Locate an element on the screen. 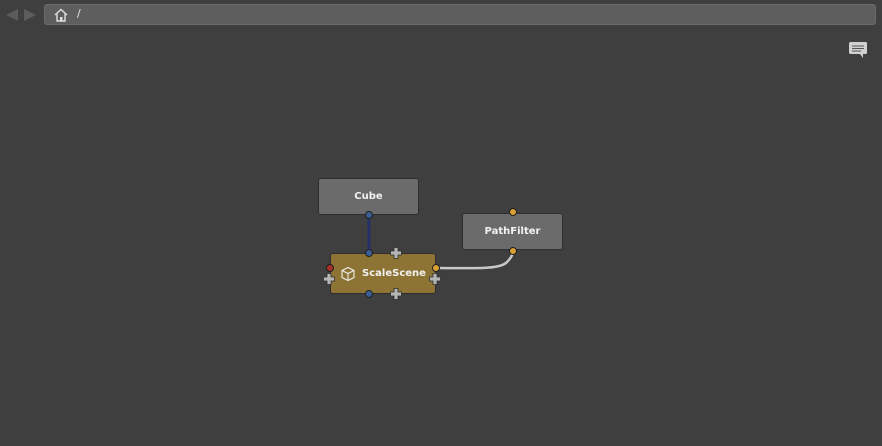  breadcrumb-path: / is located at coordinates (79, 13).